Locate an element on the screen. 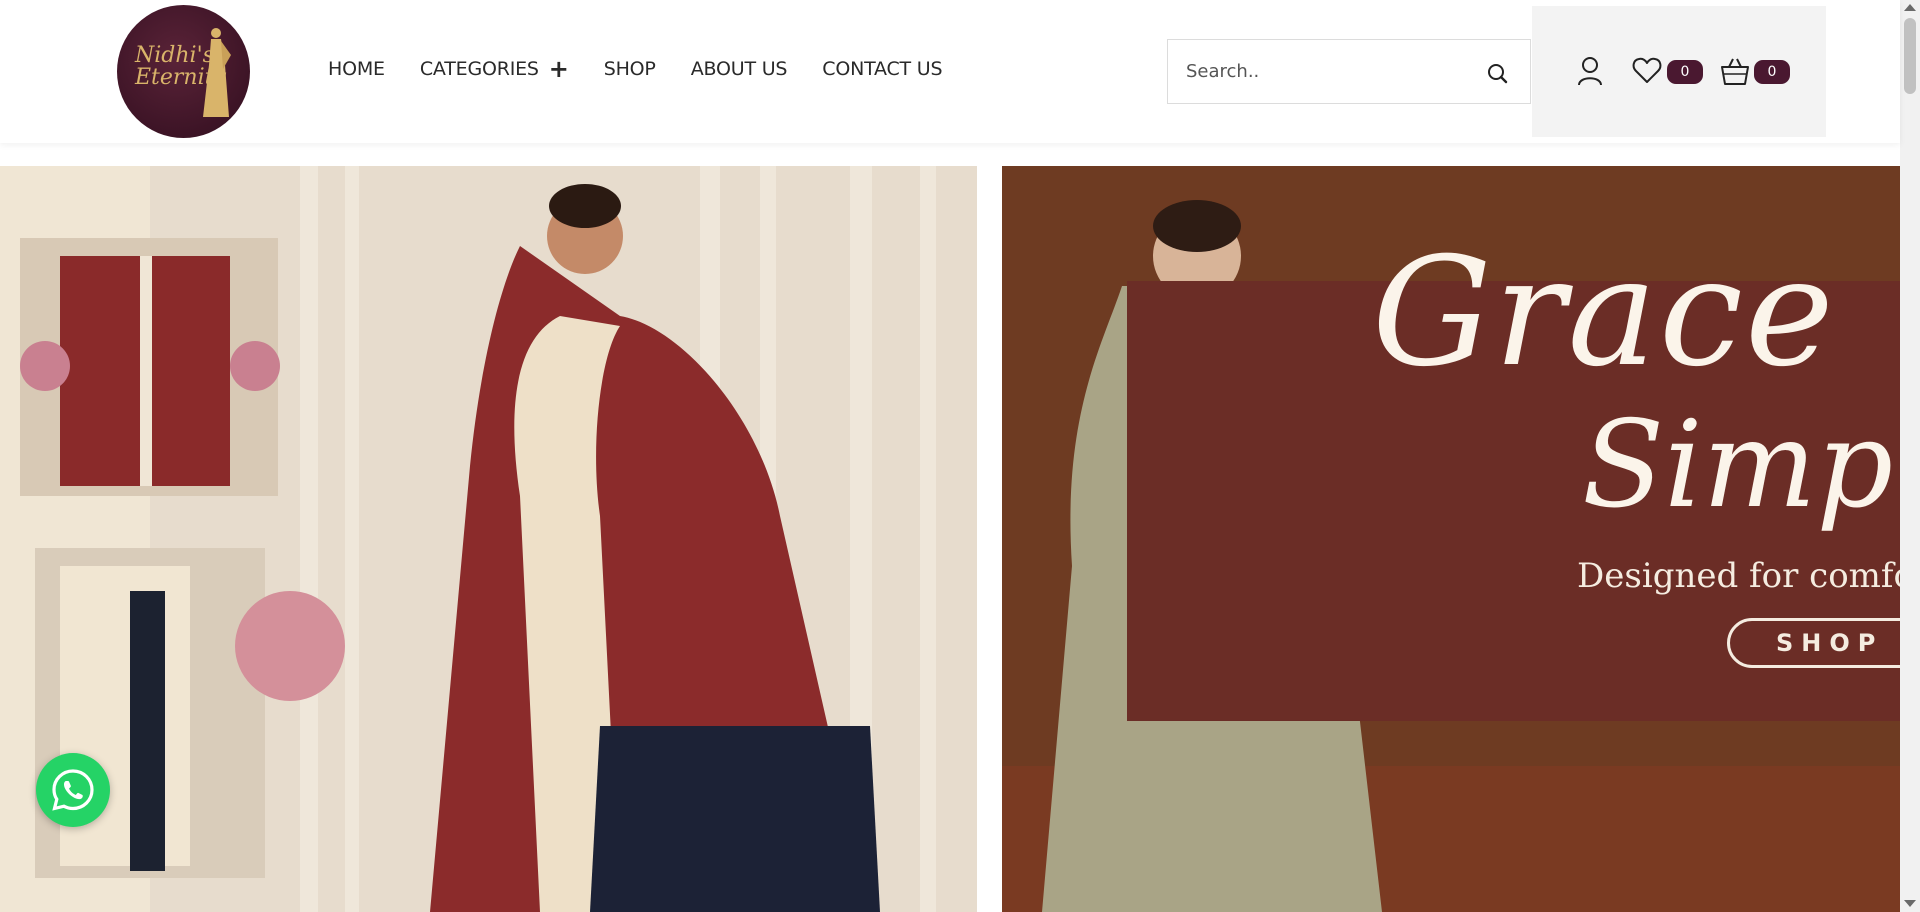  nav-shop-label: SHOP is located at coordinates (629, 69).